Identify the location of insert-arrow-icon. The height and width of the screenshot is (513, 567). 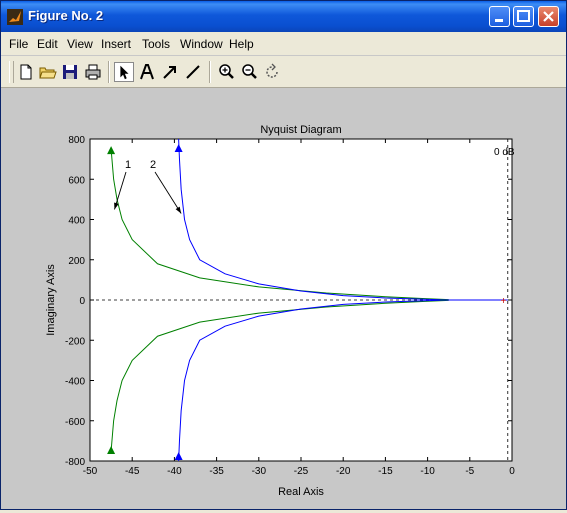
(170, 72).